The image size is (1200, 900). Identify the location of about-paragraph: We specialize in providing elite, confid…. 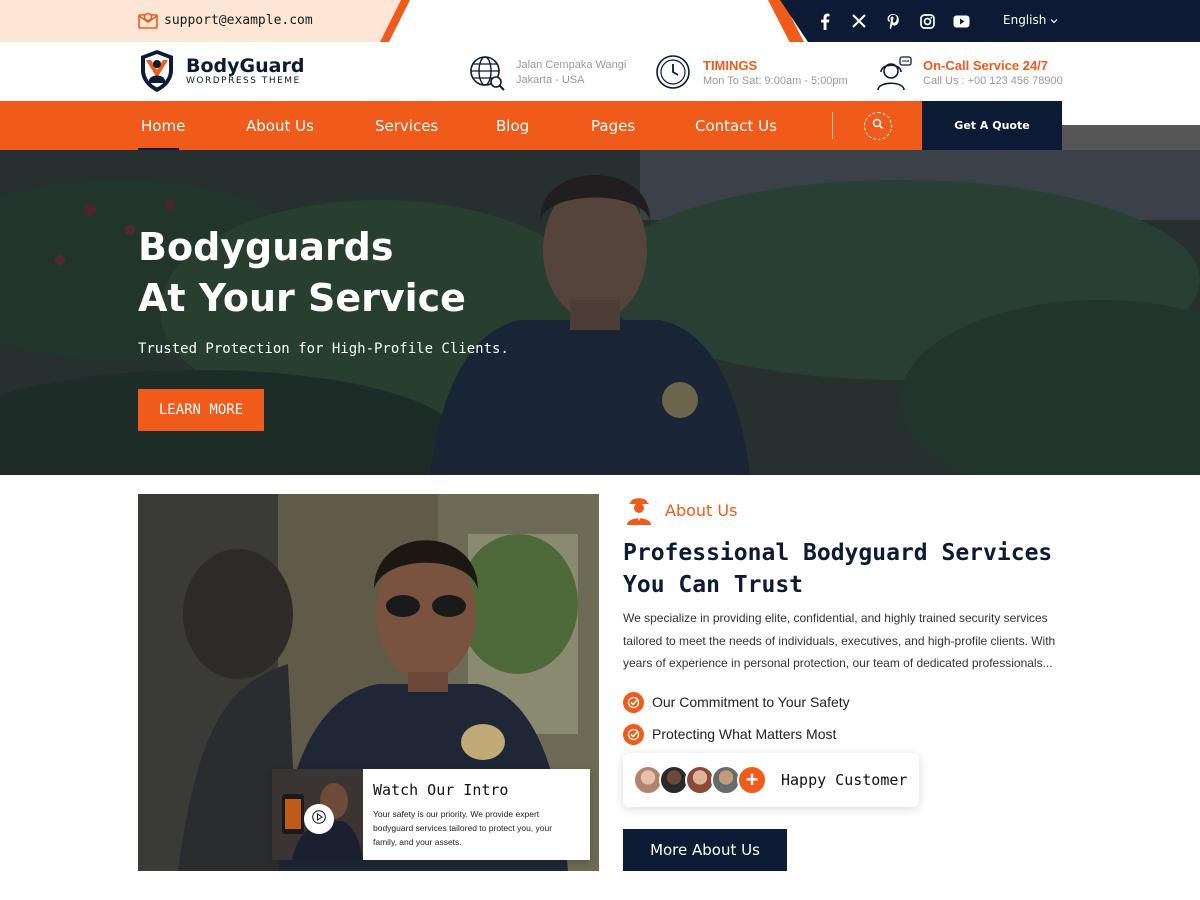
(839, 640).